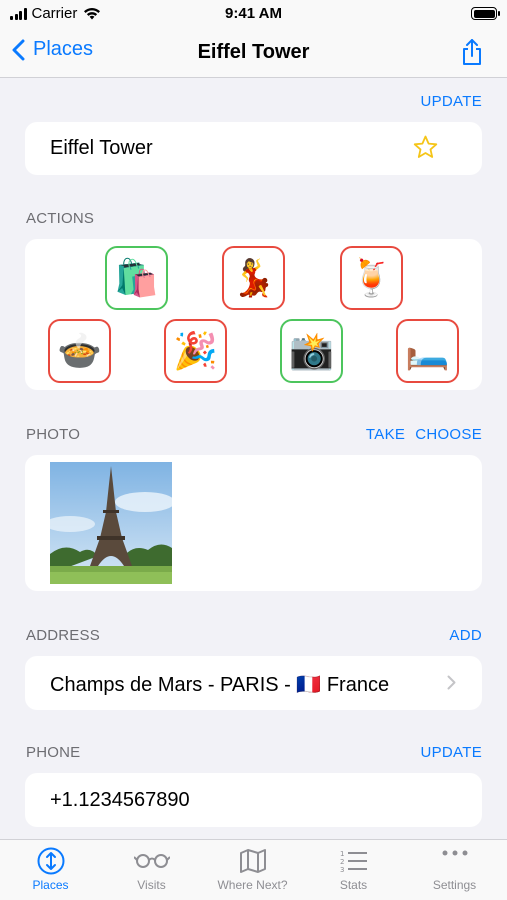 This screenshot has width=507, height=900. I want to click on action-food-button: 🍲, so click(79, 351).